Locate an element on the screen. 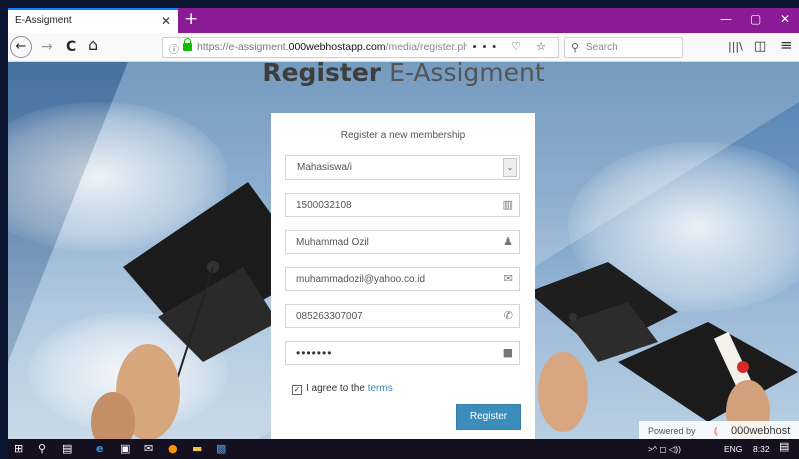  notification-icon: ▤ is located at coordinates (784, 447).